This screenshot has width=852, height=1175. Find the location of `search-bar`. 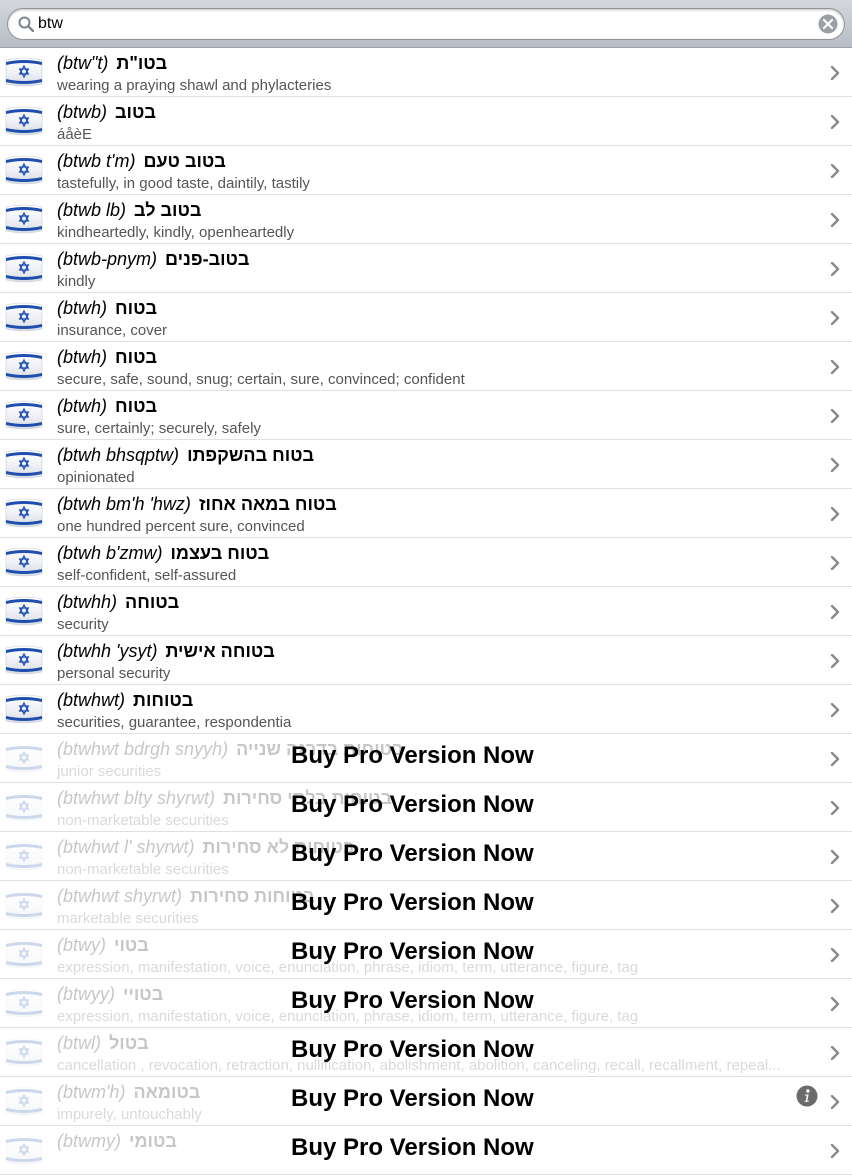

search-bar is located at coordinates (426, 24).